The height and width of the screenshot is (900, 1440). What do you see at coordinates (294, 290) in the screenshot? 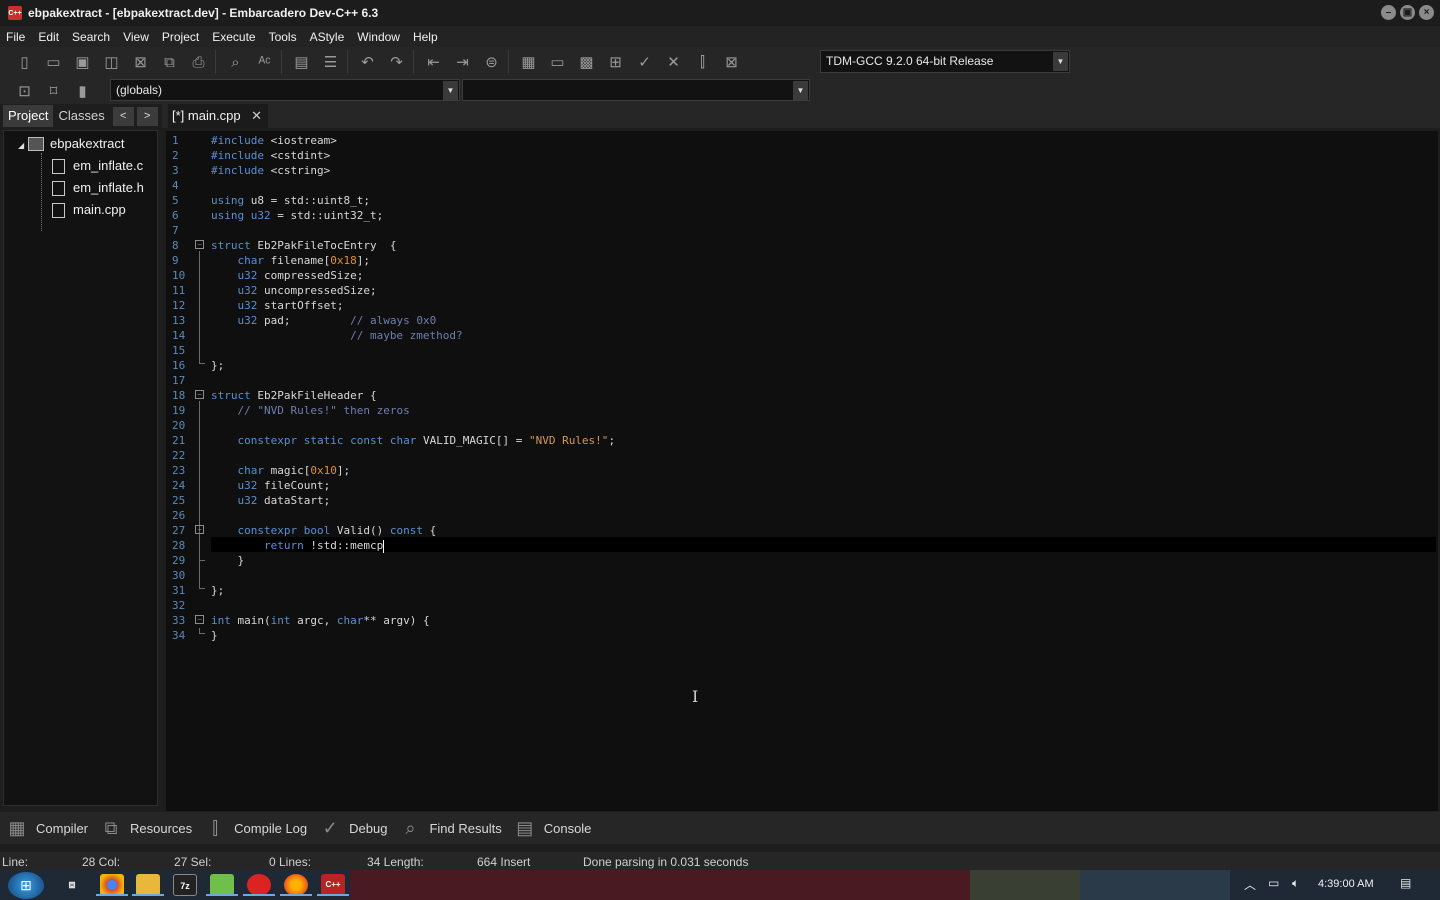
I see `code-line: u32 uncompressedSize;` at bounding box center [294, 290].